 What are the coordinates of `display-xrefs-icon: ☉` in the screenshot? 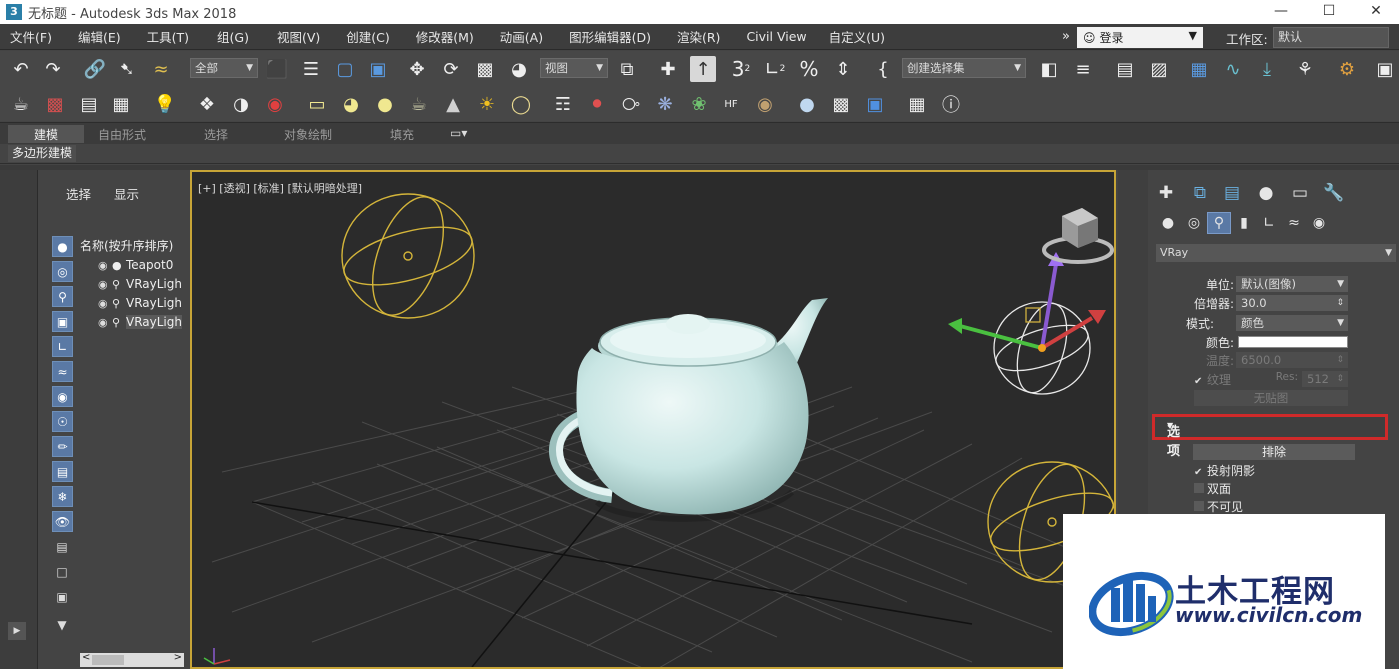 It's located at (62, 421).